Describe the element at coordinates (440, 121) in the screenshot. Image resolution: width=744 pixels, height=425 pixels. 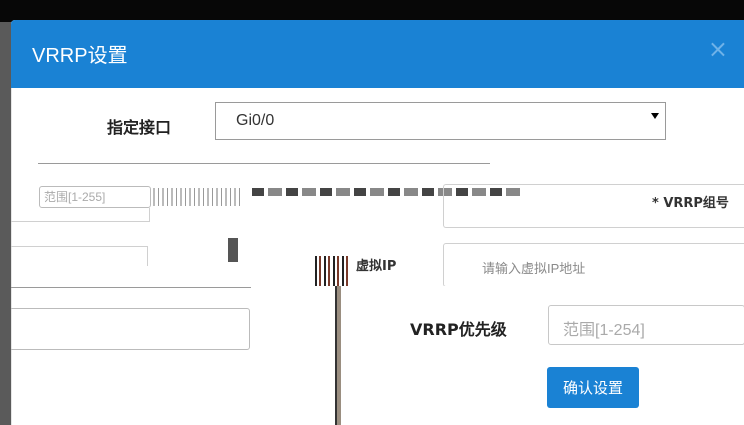
I see `interface-select: Gi0/0` at that location.